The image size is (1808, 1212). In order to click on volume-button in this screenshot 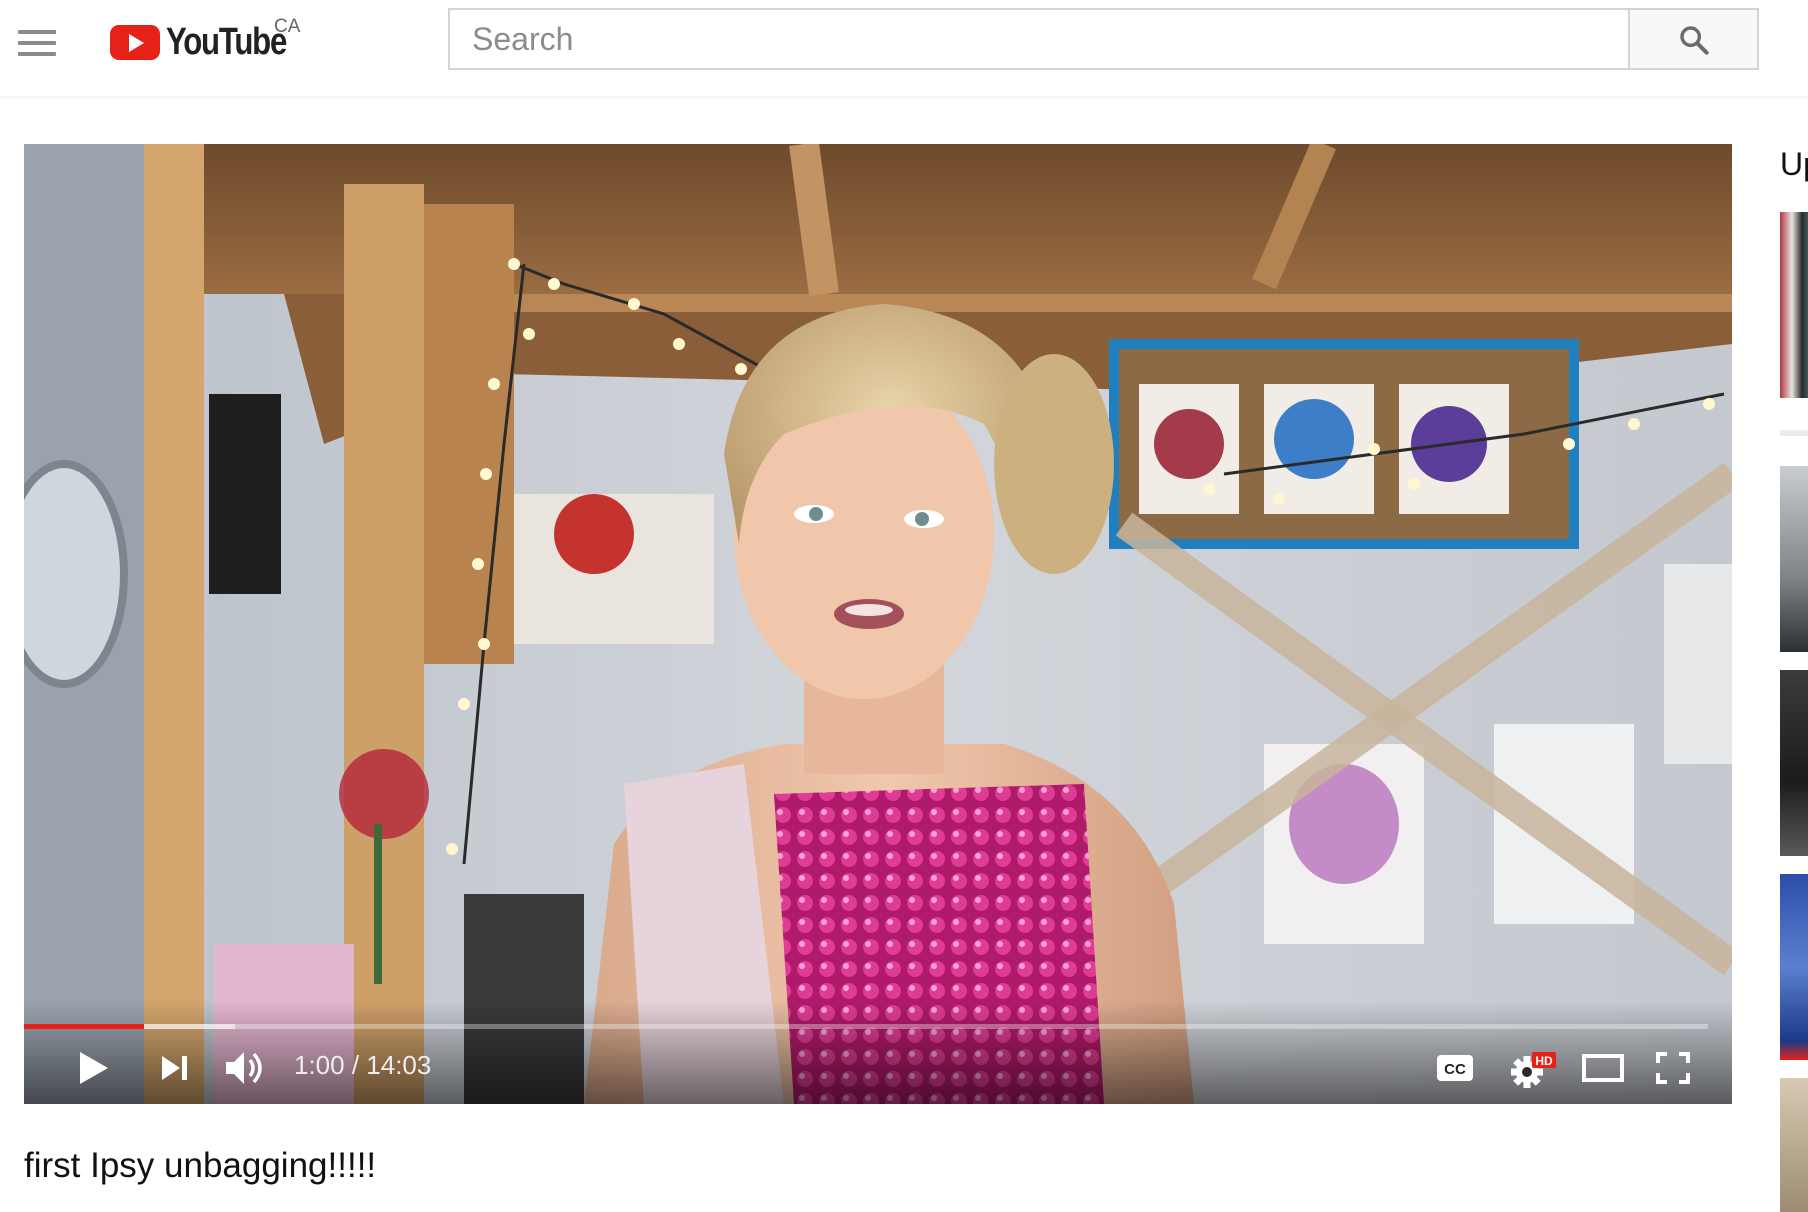, I will do `click(246, 1070)`.